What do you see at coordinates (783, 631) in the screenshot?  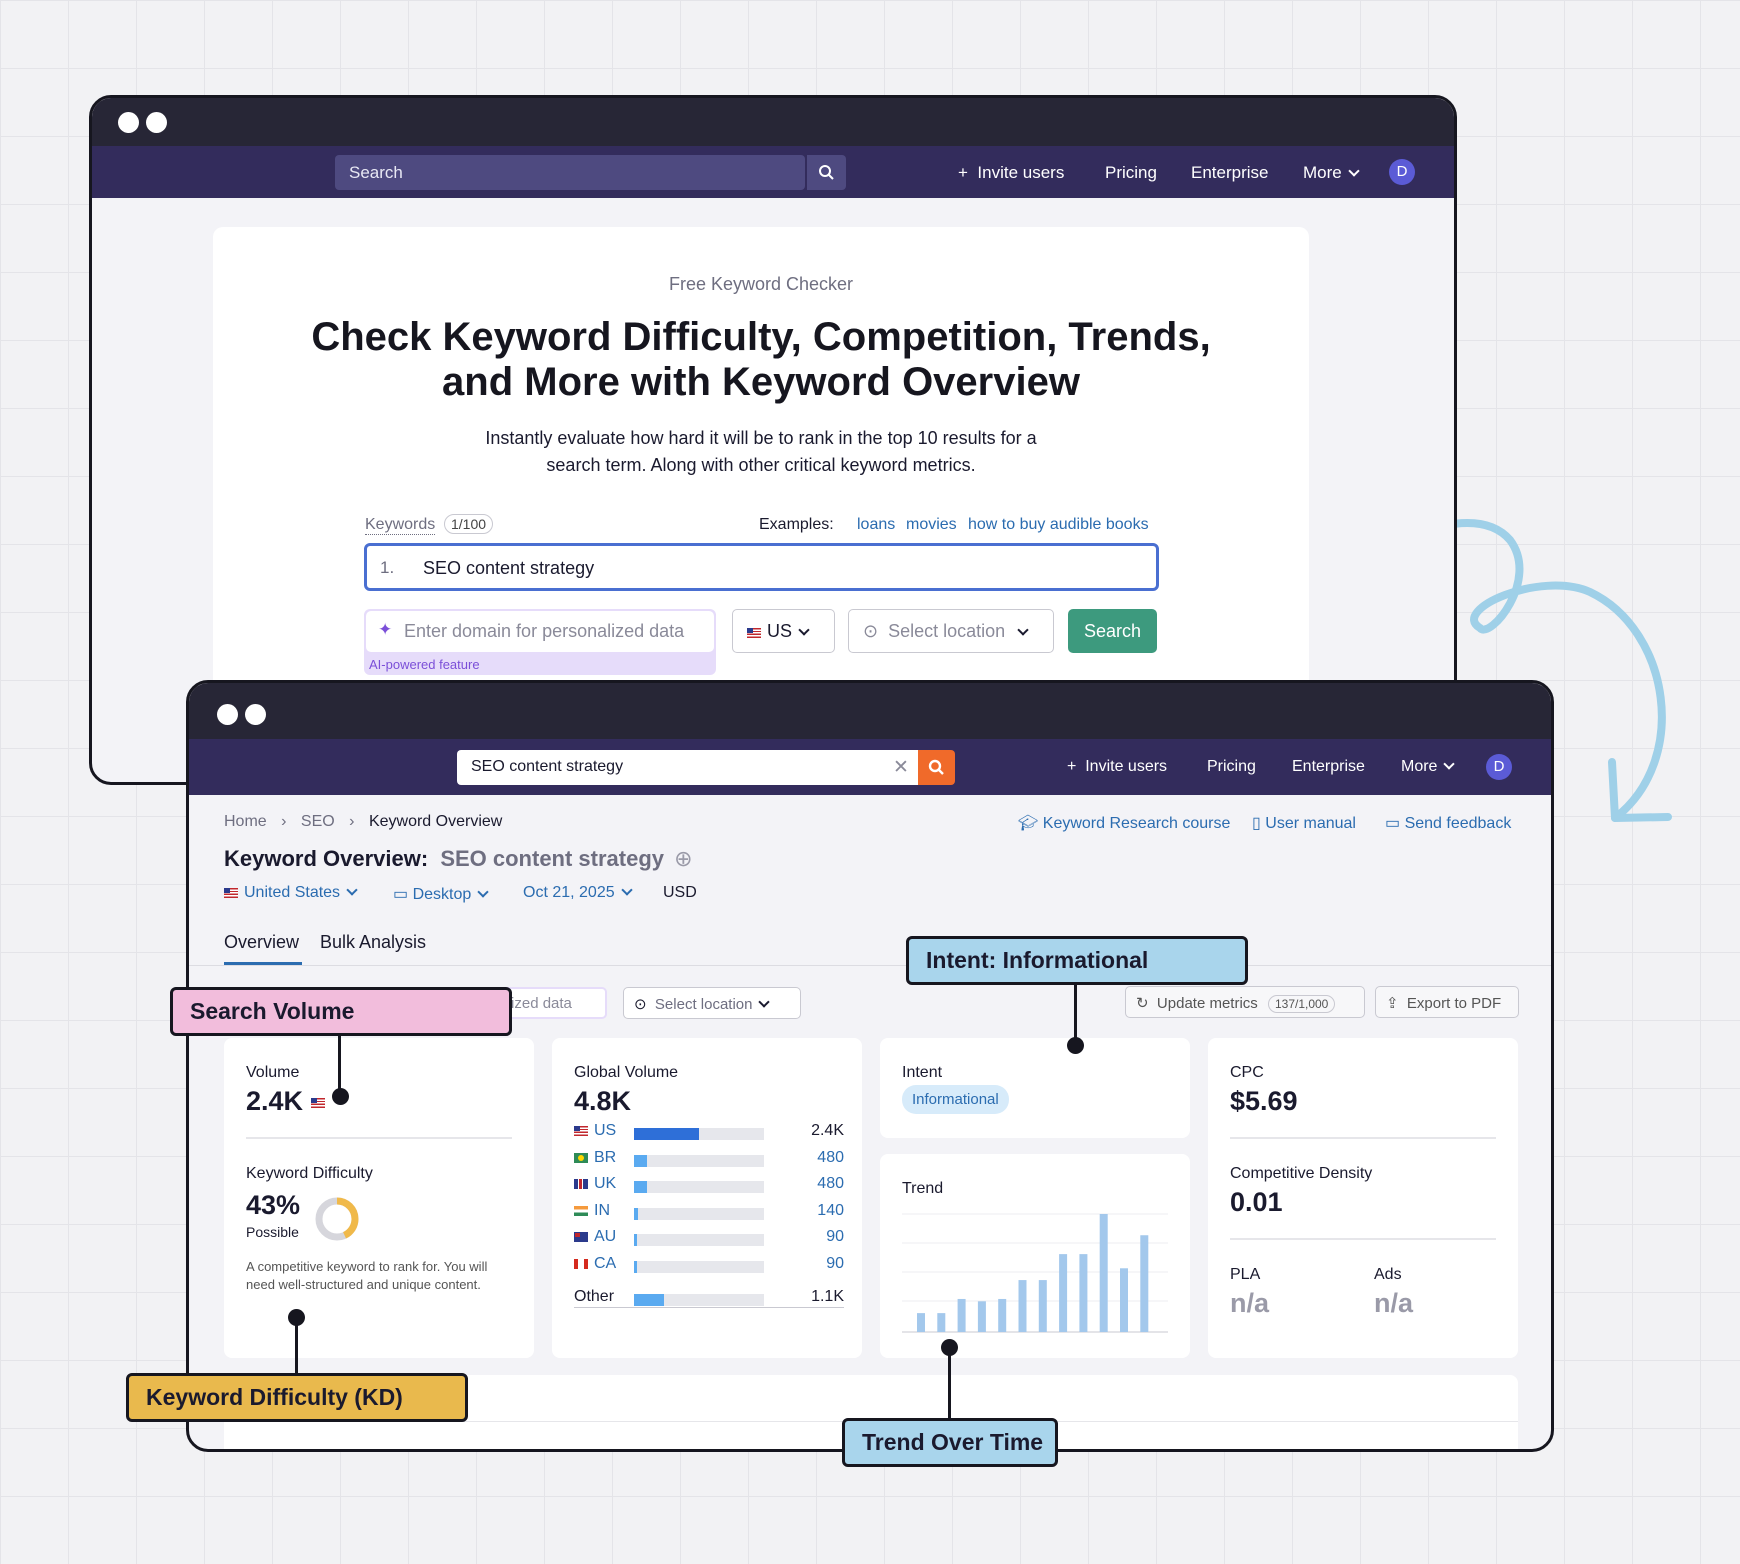 I see `country-select: US` at bounding box center [783, 631].